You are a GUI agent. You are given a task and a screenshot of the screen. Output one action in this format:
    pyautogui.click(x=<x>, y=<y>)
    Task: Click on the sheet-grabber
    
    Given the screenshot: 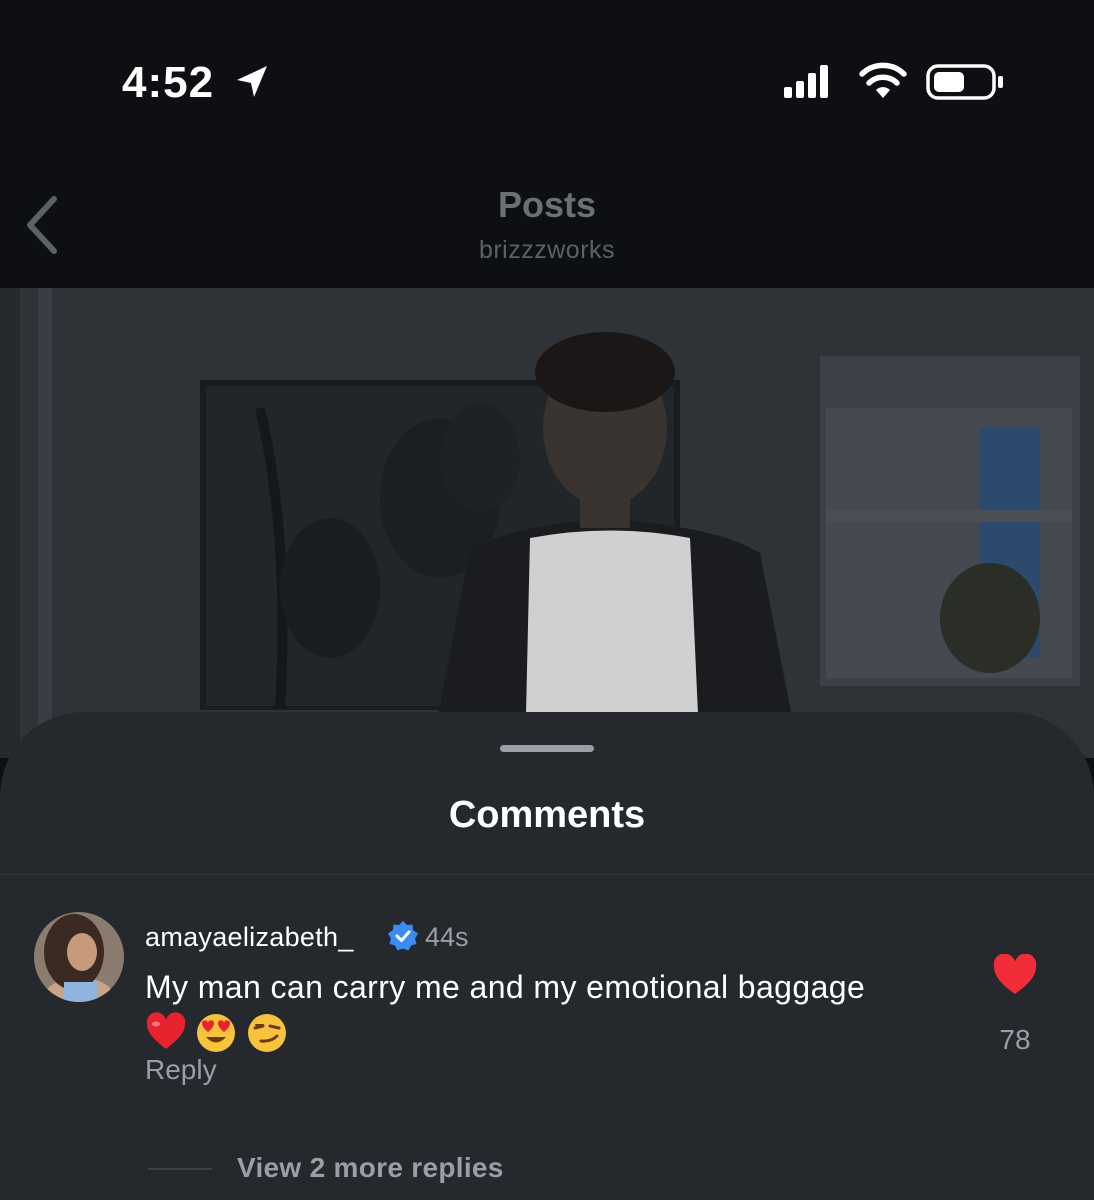 What is the action you would take?
    pyautogui.click(x=547, y=748)
    